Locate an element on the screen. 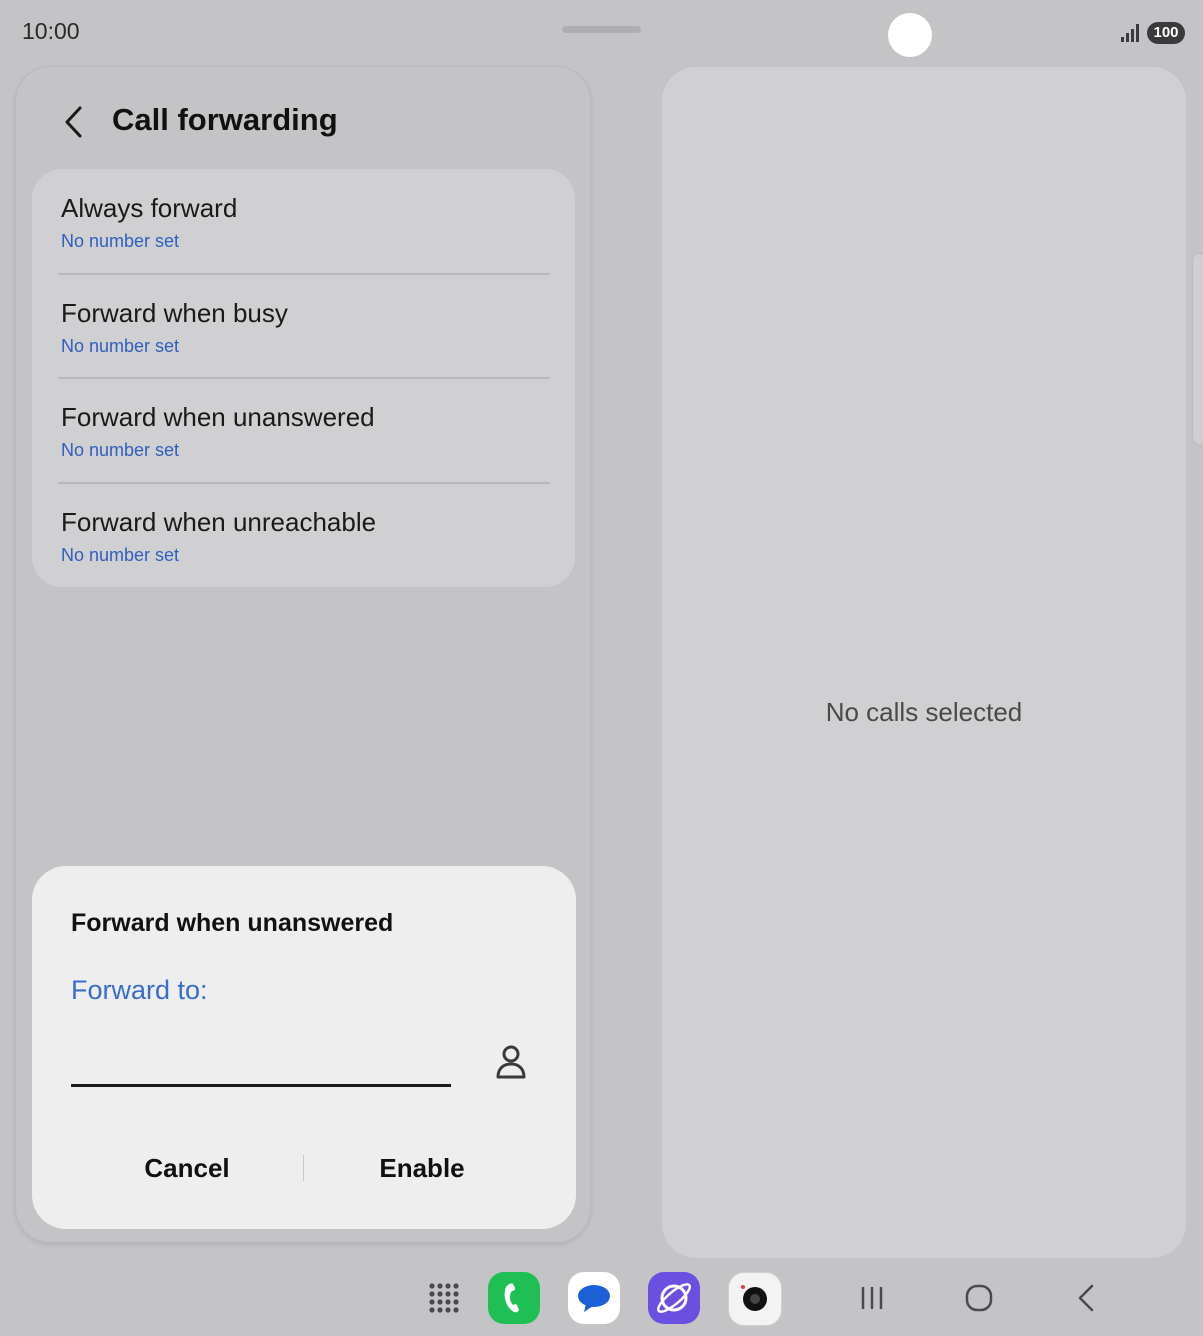  chat-bubble-icon is located at coordinates (594, 1298).